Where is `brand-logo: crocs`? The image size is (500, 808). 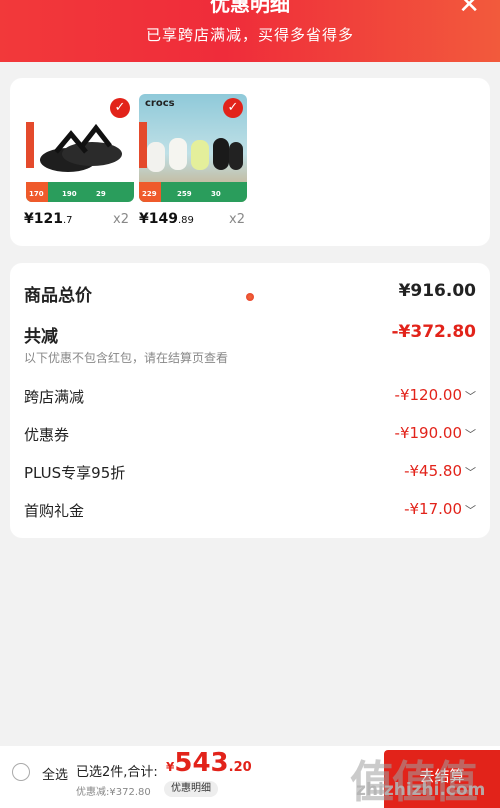 brand-logo: crocs is located at coordinates (160, 103).